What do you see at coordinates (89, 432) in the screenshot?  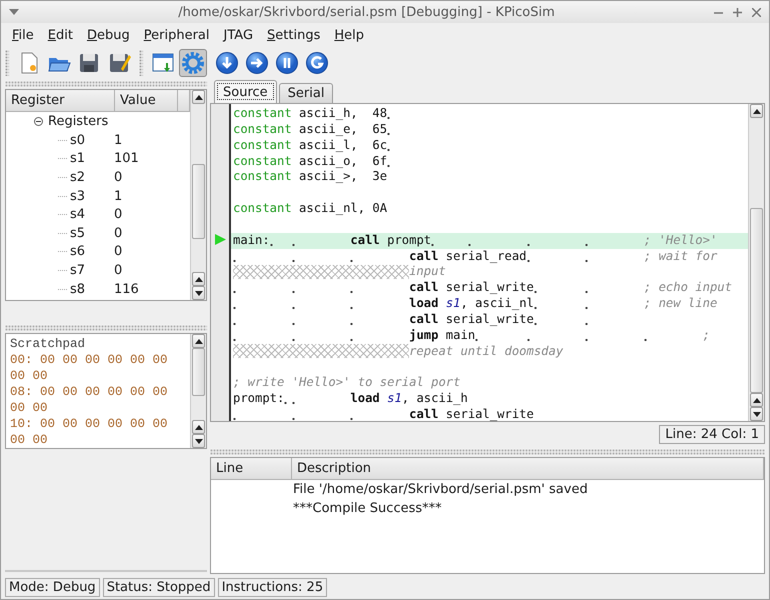 I see `scratchpad-line: 10: 00 00 00 00 00 00 00 00` at bounding box center [89, 432].